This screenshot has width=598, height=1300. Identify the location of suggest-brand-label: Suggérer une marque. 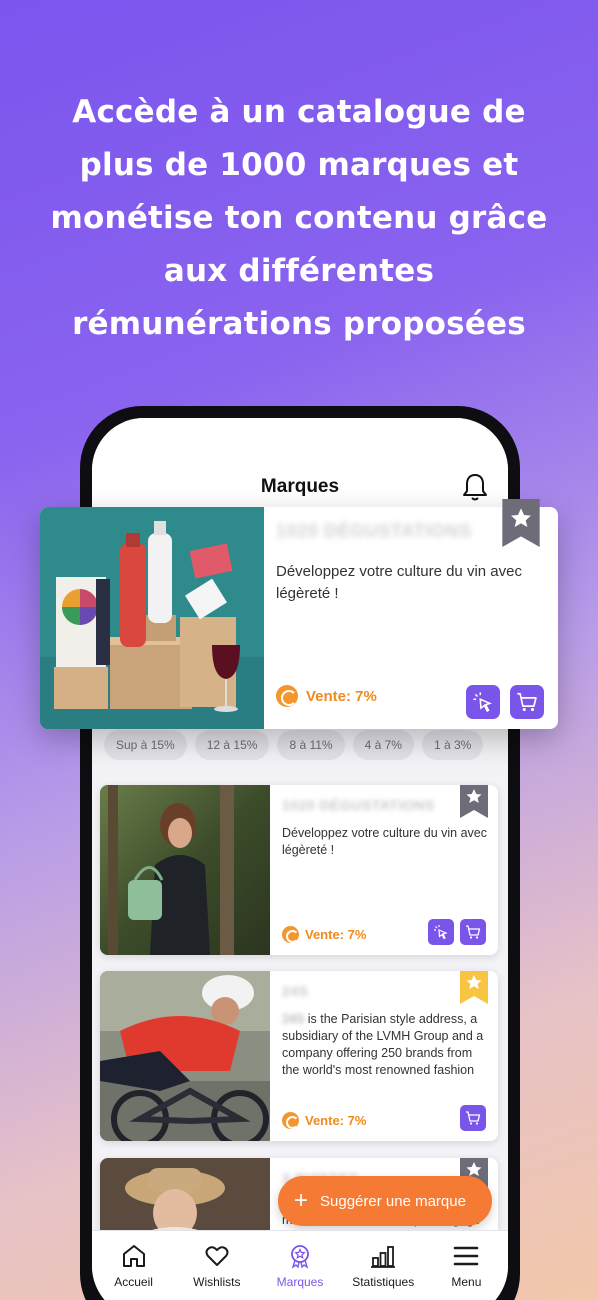
(393, 1201).